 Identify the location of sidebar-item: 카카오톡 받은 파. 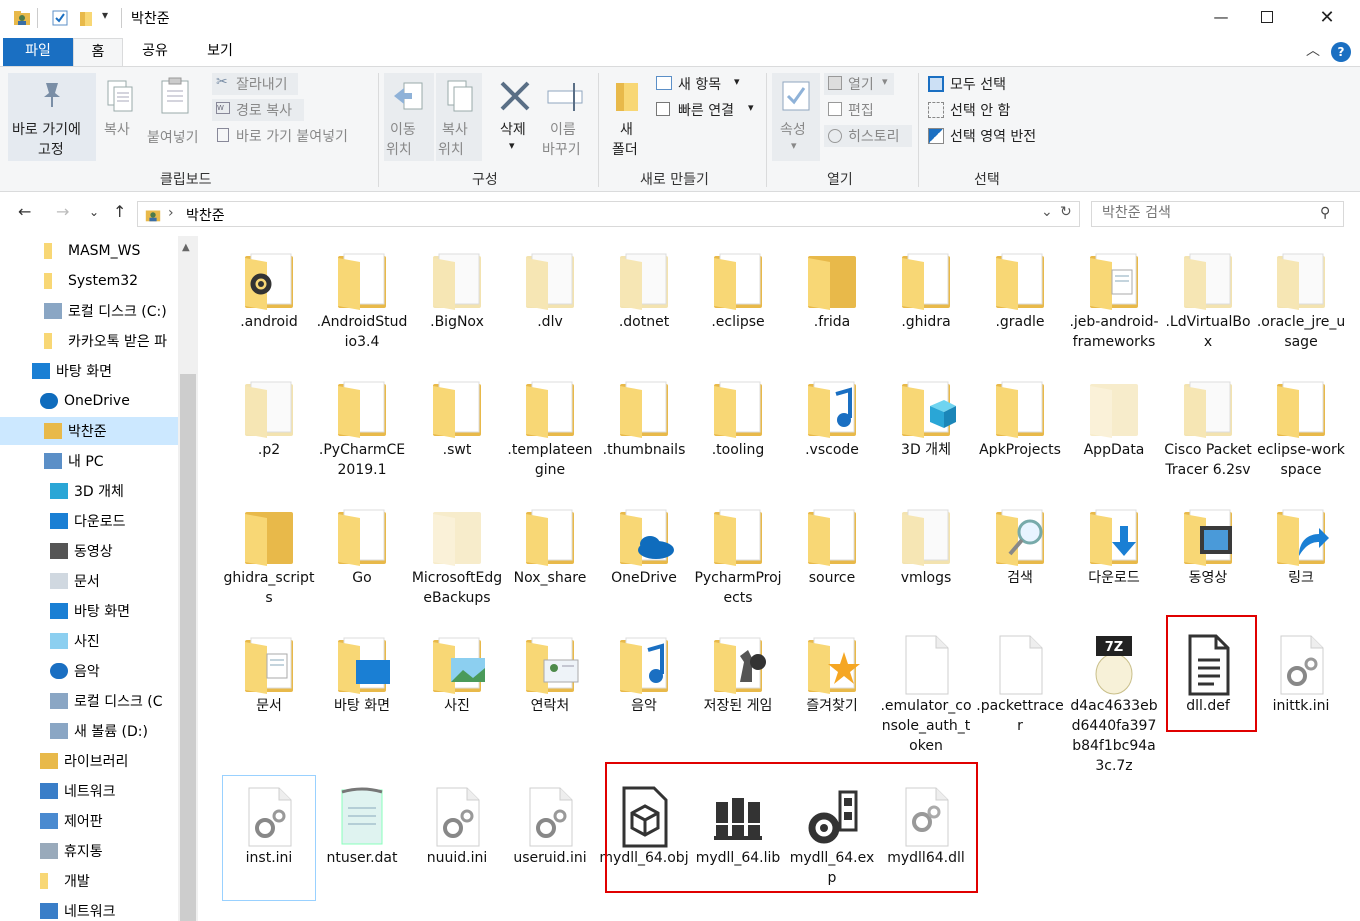
(89, 341).